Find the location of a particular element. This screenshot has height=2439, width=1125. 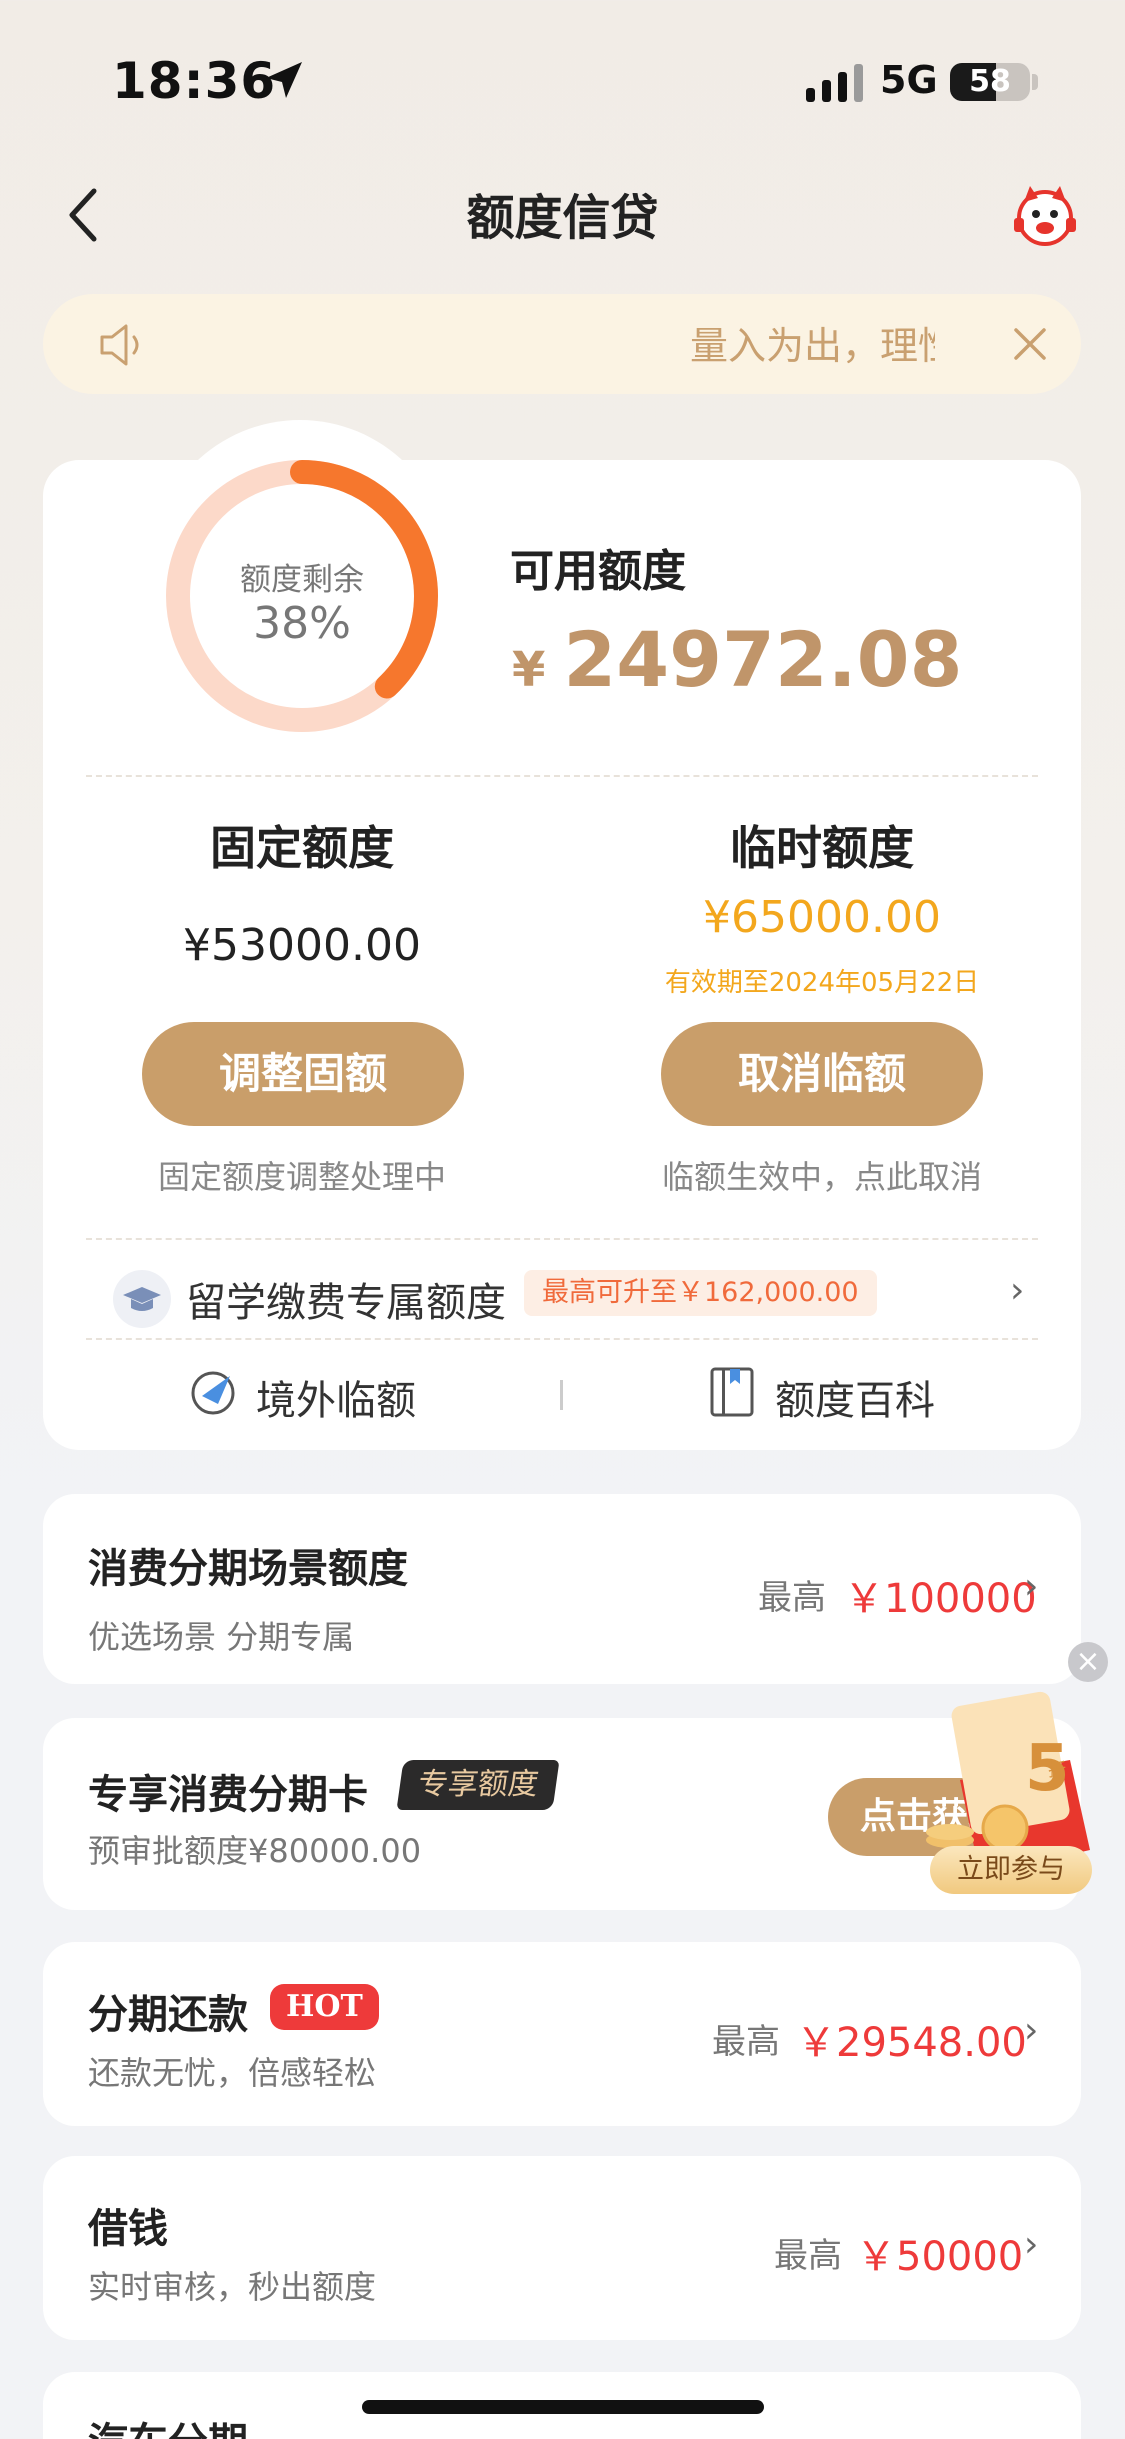

fixed-credit-status: 固定额度调整处理中 is located at coordinates (301, 1177).